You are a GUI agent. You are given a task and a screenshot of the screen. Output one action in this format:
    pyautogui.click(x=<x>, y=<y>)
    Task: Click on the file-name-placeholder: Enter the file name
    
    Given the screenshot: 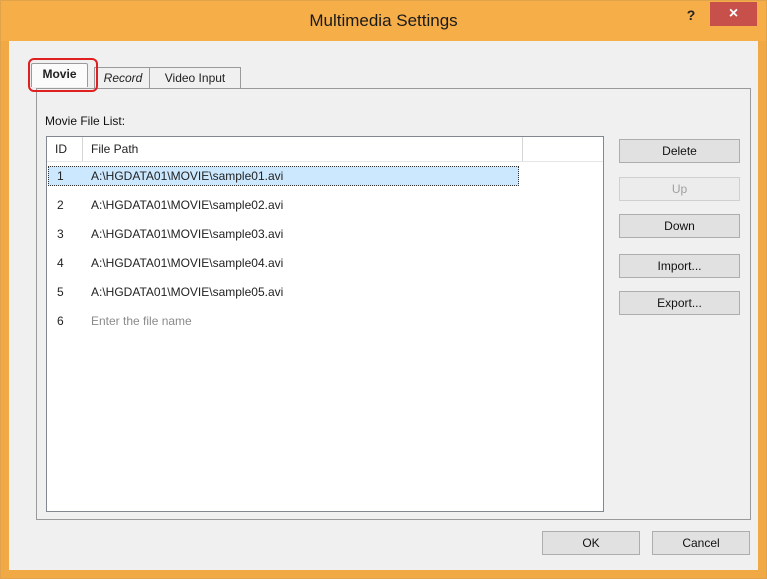 What is the action you would take?
    pyautogui.click(x=141, y=321)
    